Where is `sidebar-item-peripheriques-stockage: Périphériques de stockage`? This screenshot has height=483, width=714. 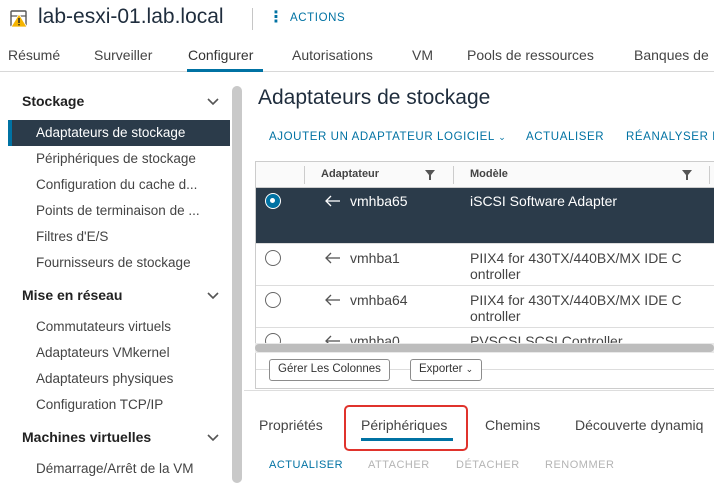 sidebar-item-peripheriques-stockage: Périphériques de stockage is located at coordinates (128, 158).